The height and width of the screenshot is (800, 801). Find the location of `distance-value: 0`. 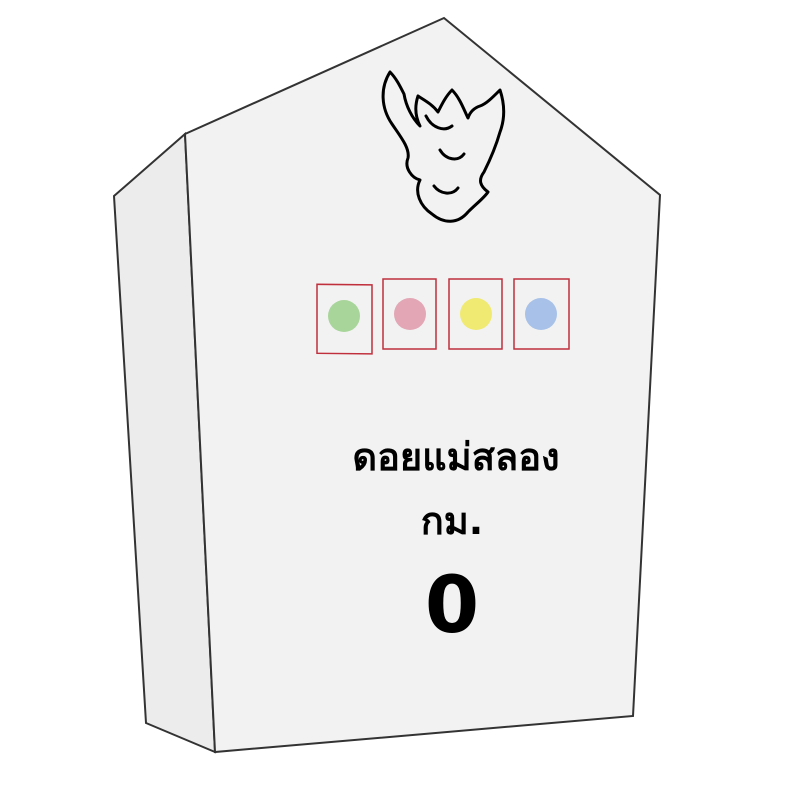

distance-value: 0 is located at coordinates (452, 606).